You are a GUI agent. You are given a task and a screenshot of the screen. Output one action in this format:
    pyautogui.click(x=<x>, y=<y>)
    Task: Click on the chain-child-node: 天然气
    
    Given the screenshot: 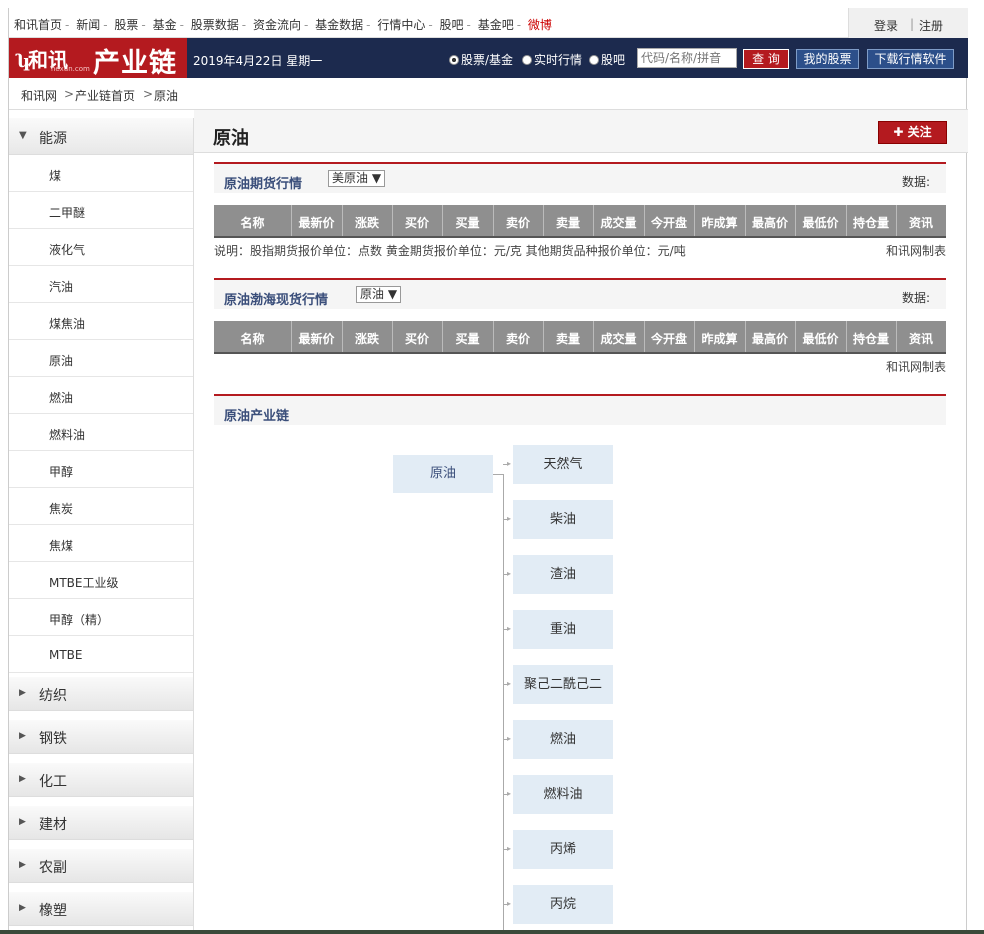 What is the action you would take?
    pyautogui.click(x=563, y=464)
    